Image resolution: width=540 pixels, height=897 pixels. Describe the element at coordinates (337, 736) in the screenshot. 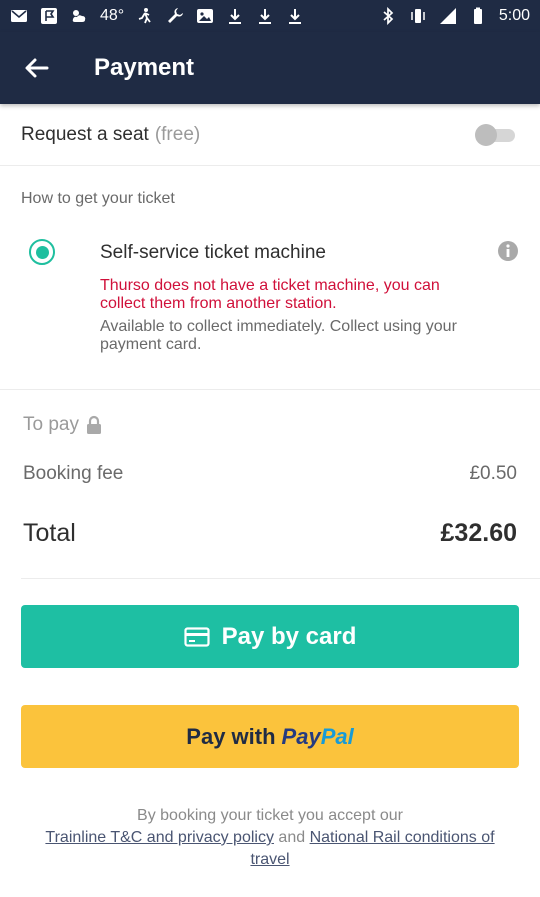

I see `paypal-logo-pal: Pal` at that location.